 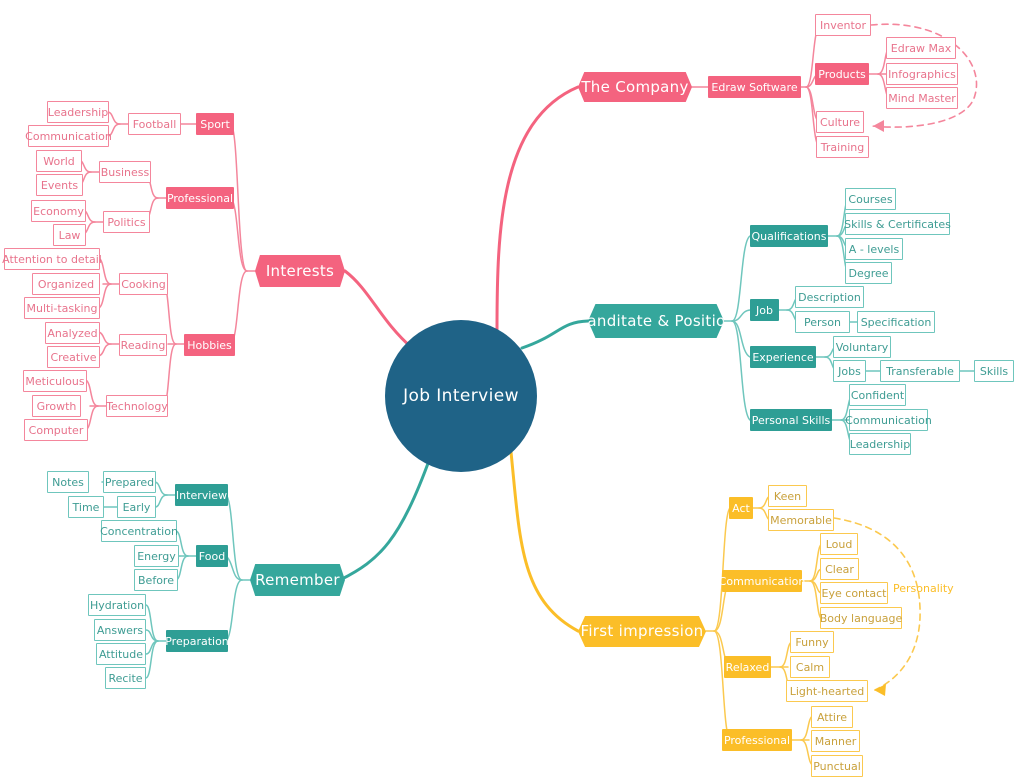 I want to click on node-qualifications: Qualifications, so click(x=789, y=236).